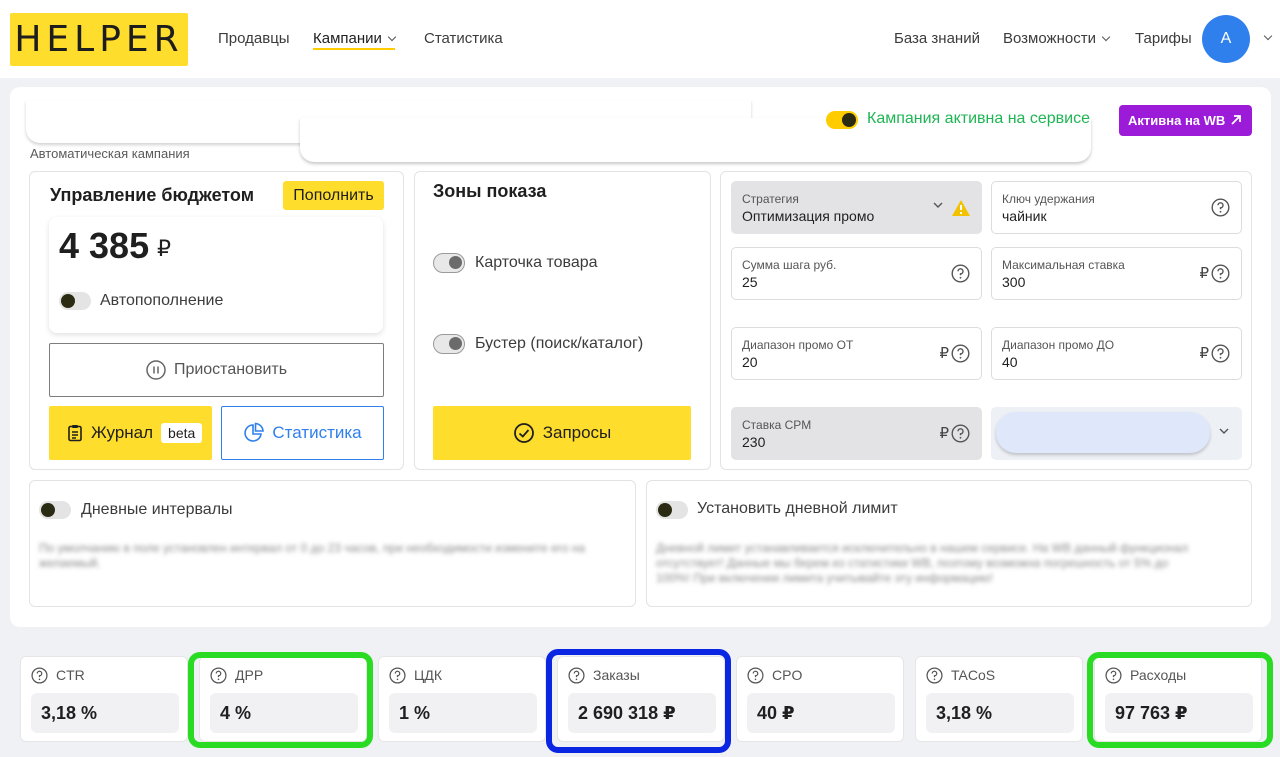 Image resolution: width=1280 pixels, height=757 pixels. What do you see at coordinates (449, 263) in the screenshot?
I see `product-card-toggle` at bounding box center [449, 263].